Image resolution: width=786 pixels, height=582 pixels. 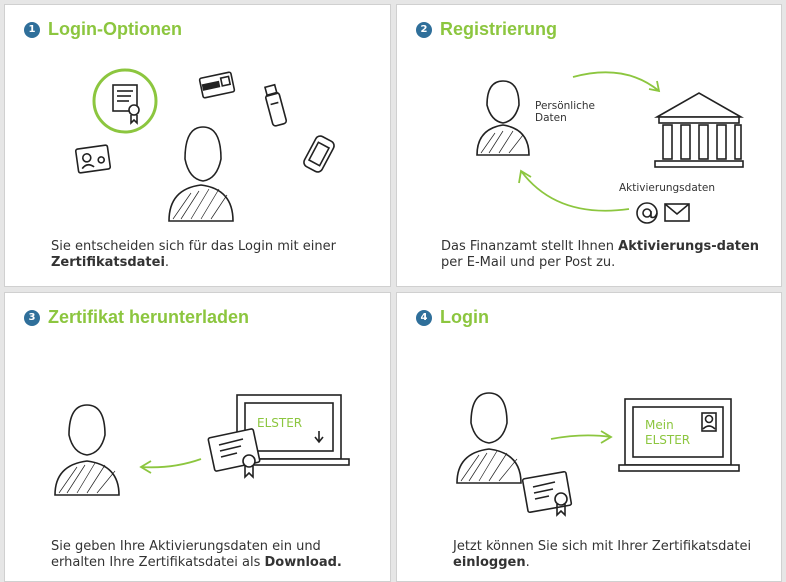 I want to click on login-options-illustration, so click(x=204, y=145).